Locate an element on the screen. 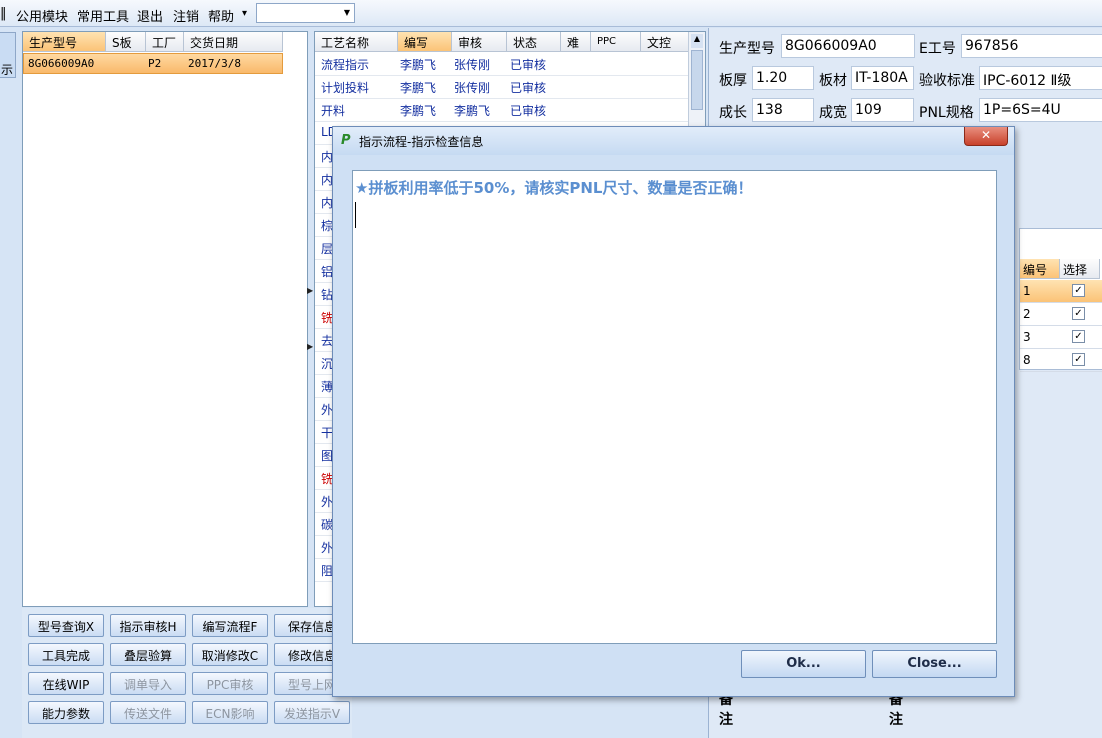 This screenshot has height=738, width=1102. col-header-reviewer: 审核 is located at coordinates (479, 42).